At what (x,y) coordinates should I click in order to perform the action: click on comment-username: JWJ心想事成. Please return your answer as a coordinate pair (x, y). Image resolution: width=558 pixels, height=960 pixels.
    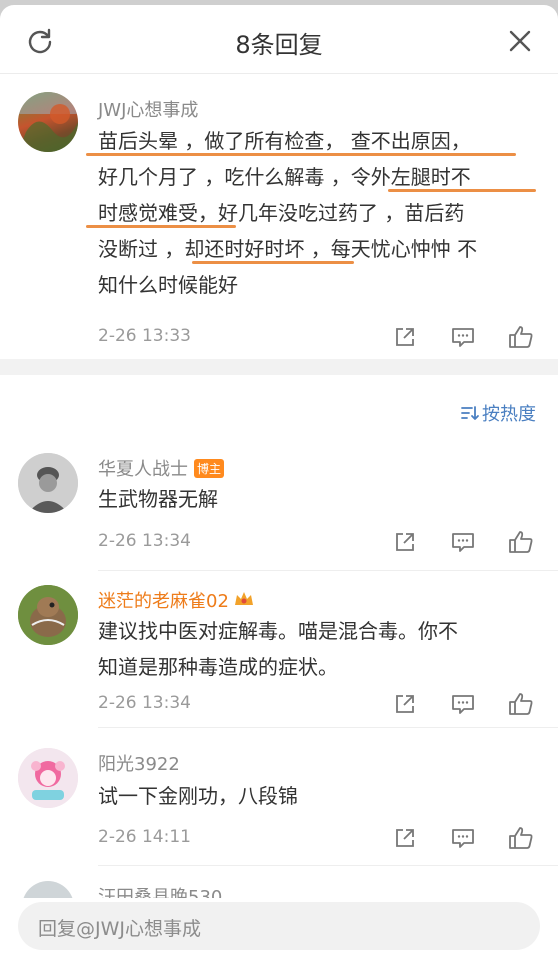
    Looking at the image, I should click on (148, 109).